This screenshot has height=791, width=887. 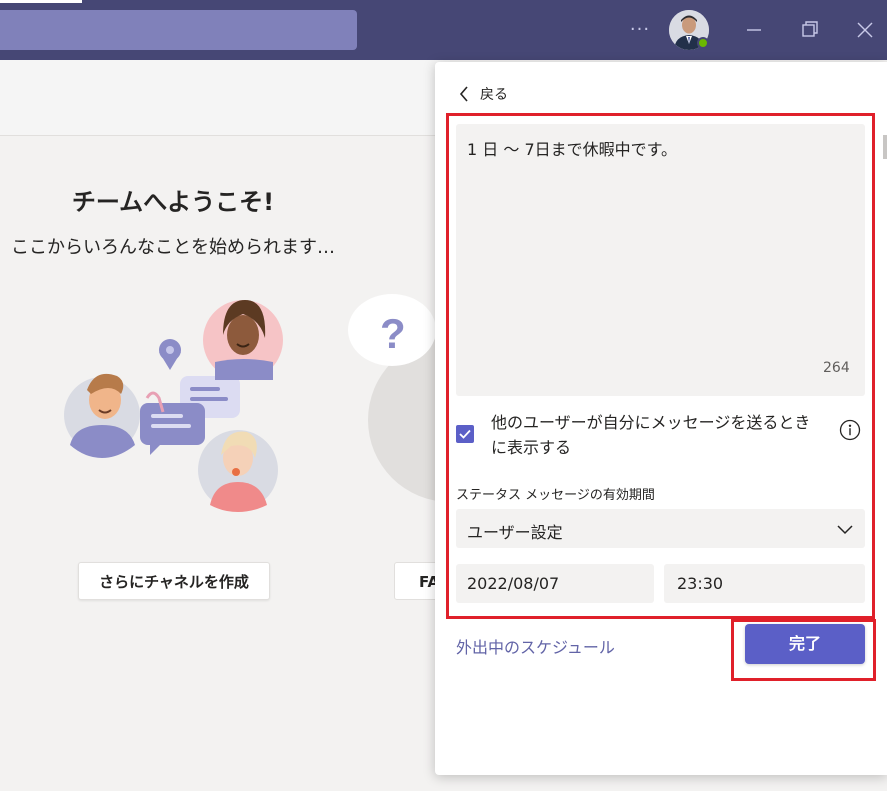 I want to click on back-label: 戻る, so click(x=494, y=95).